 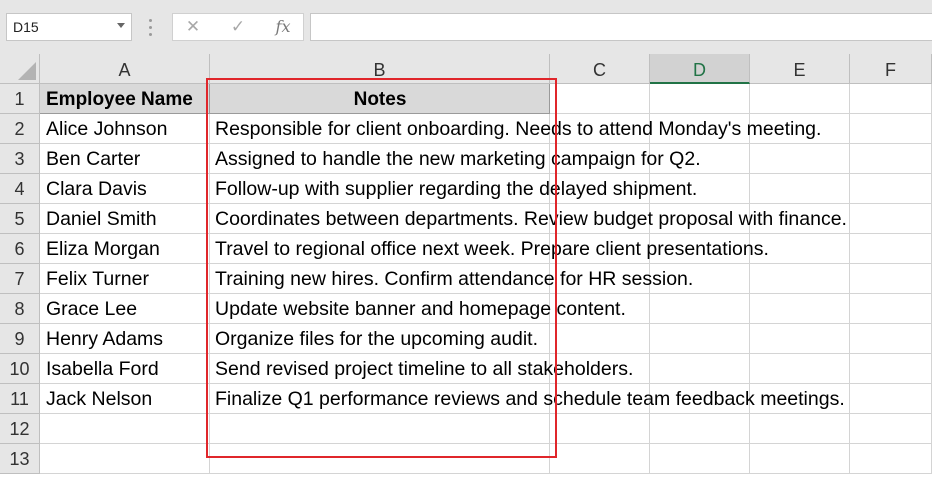 I want to click on employee-name-cell: Jack Nelson, so click(x=99, y=399).